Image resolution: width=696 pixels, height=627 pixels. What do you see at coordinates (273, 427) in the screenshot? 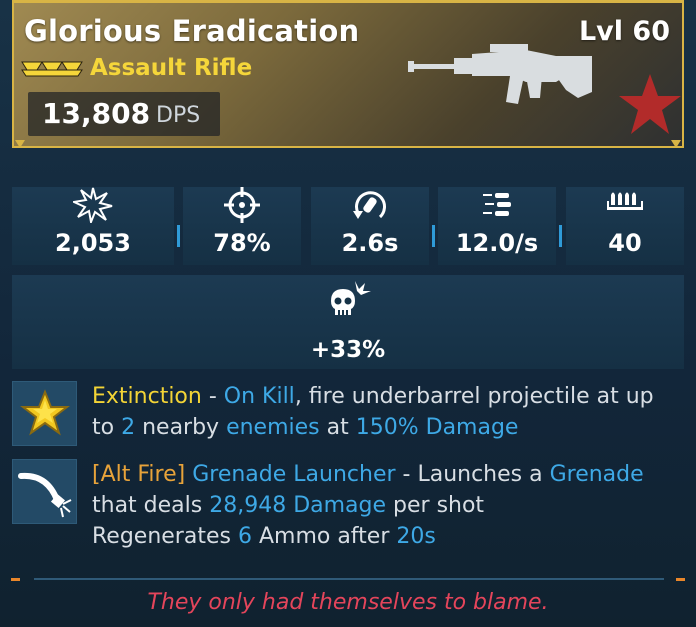
I see `perk-extinction-target: enemies` at bounding box center [273, 427].